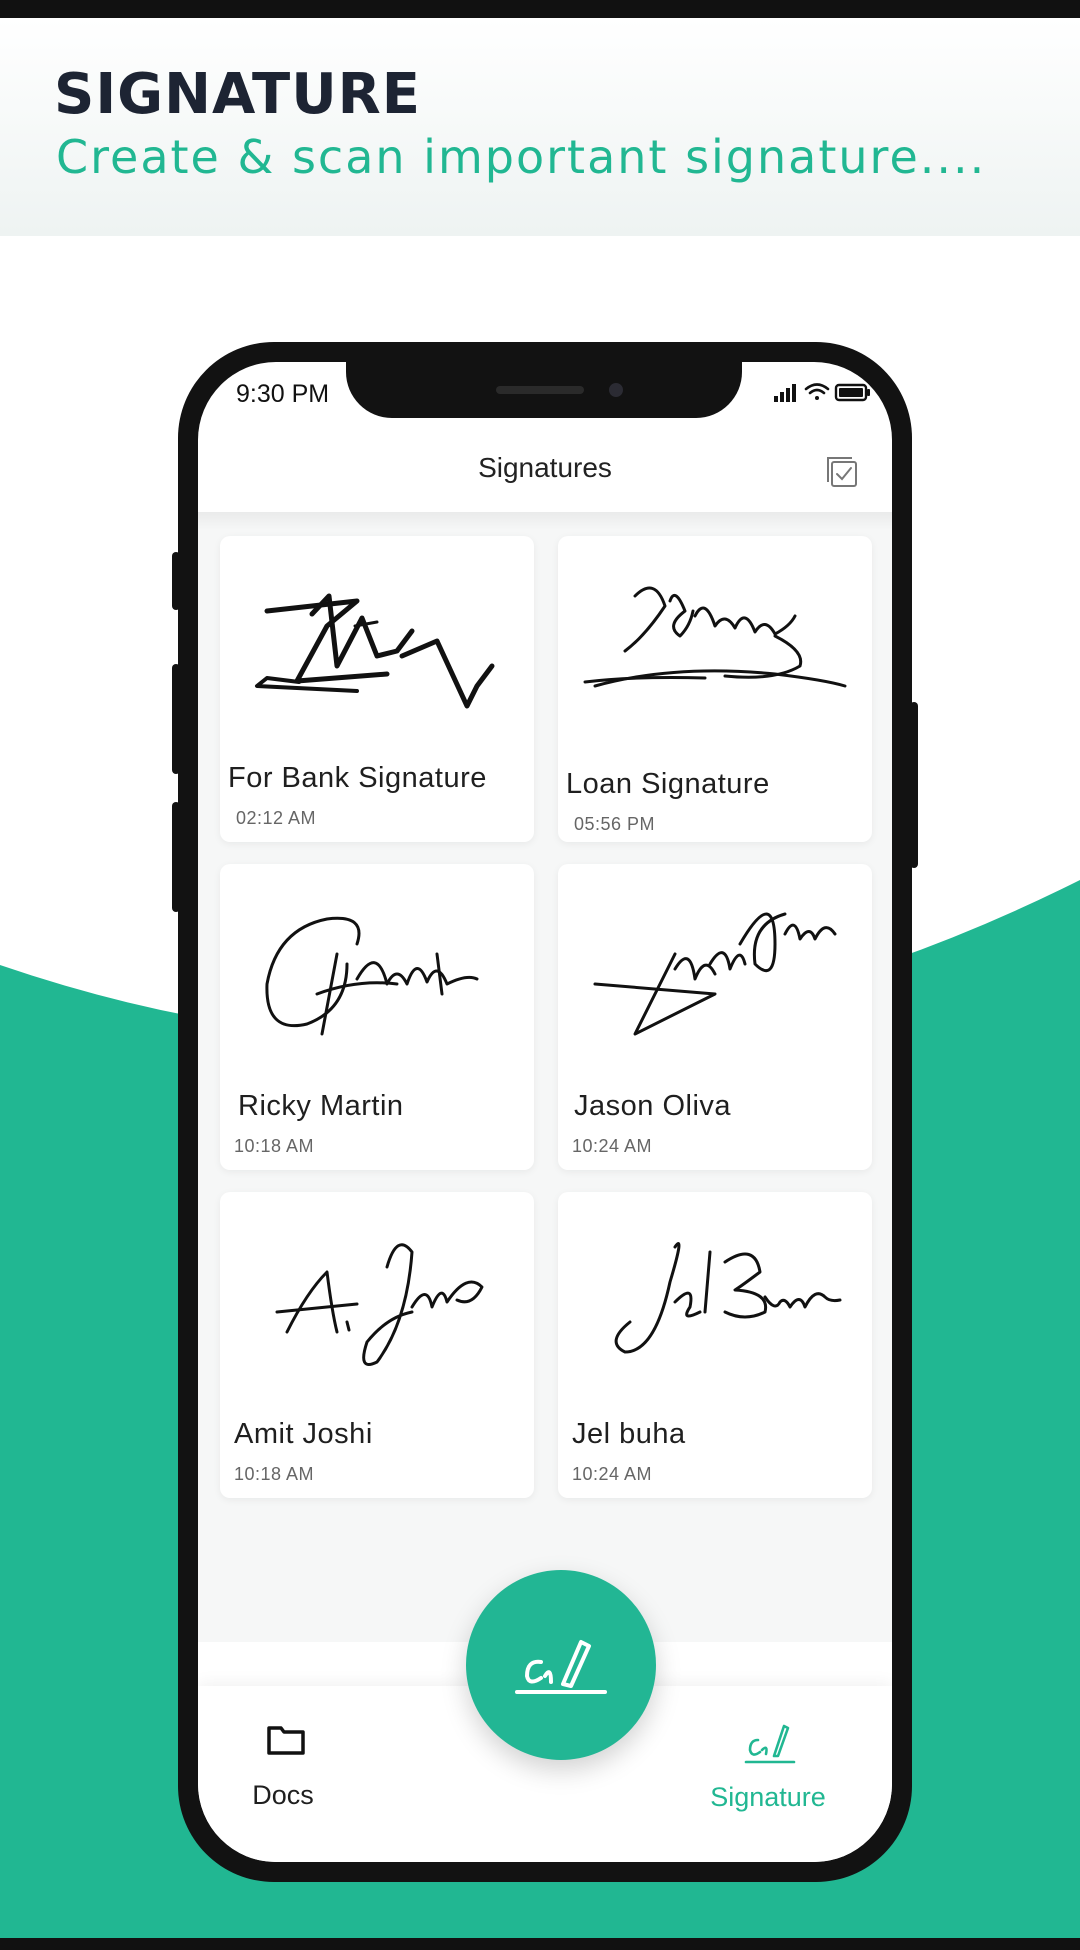  Describe the element at coordinates (817, 391) in the screenshot. I see `wifi-icon` at that location.